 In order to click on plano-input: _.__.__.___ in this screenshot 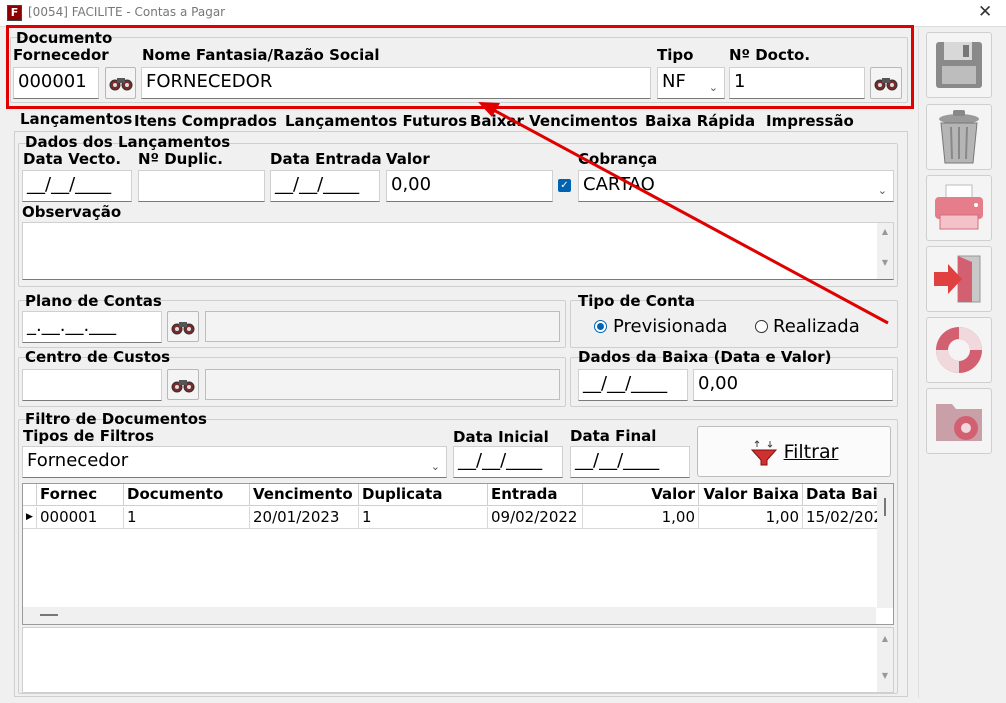, I will do `click(92, 327)`.